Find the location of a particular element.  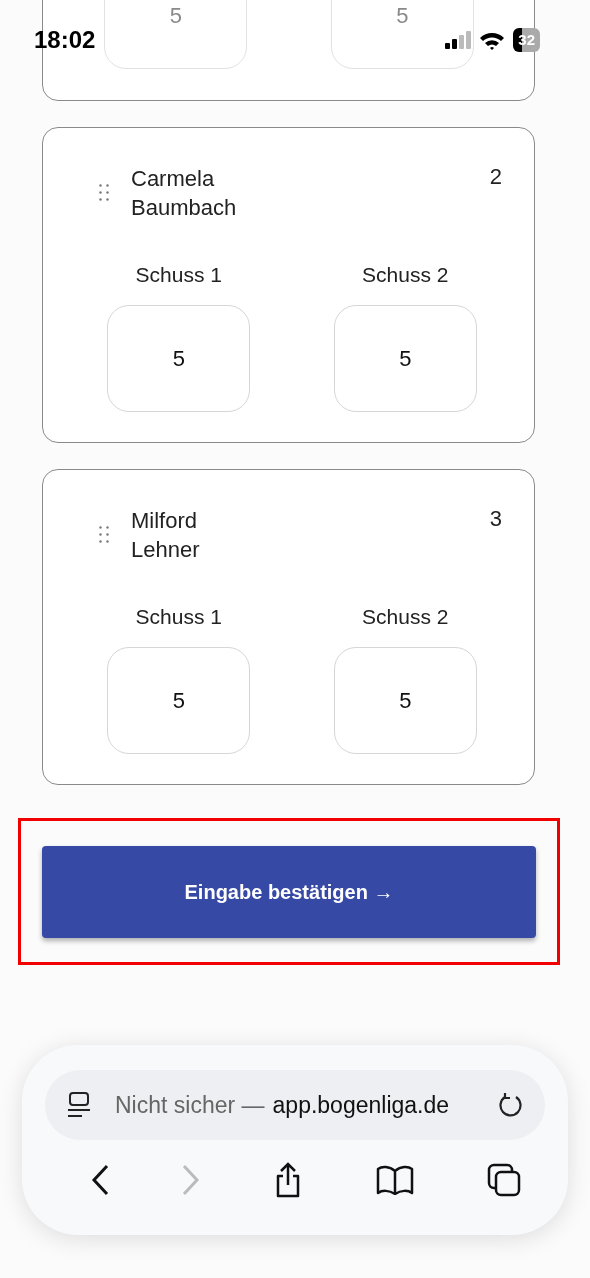

signal-icon is located at coordinates (458, 40).